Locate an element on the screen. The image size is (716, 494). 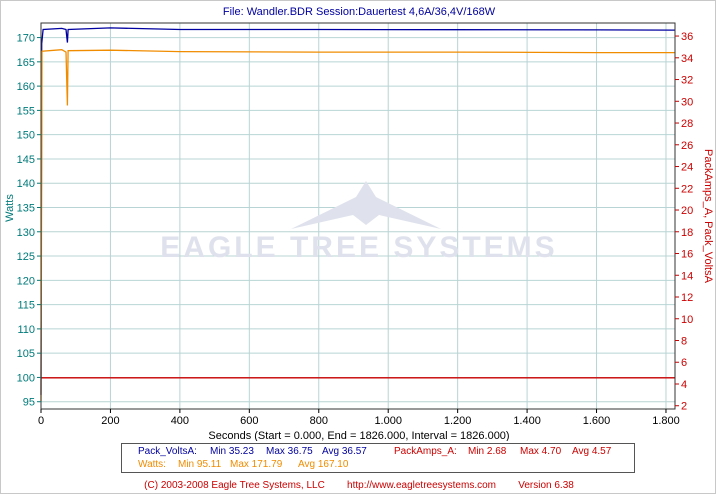
right-axis-label: PackAmps_A, Pack_VoltsA is located at coordinates (708, 216).